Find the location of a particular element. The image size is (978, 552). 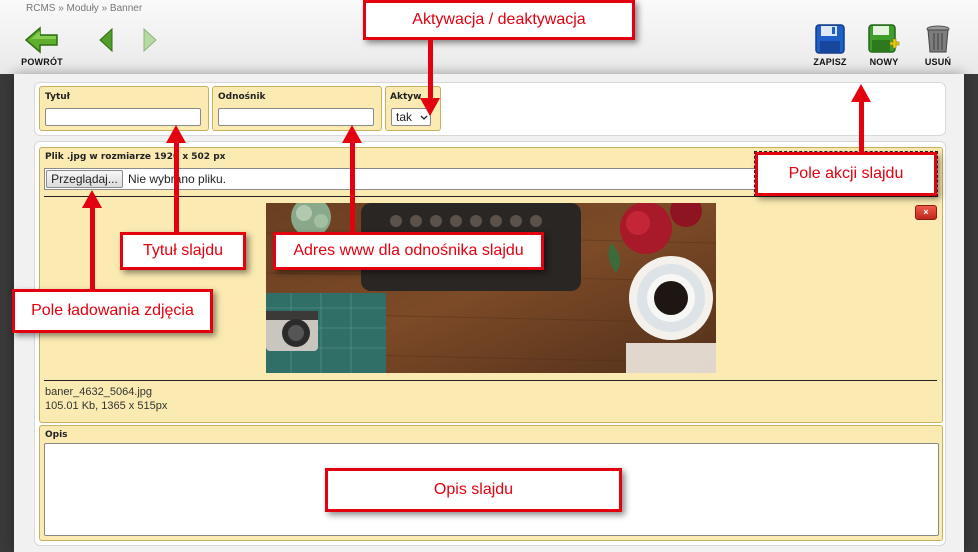

file-name: baner_4632_5064.jpg is located at coordinates (99, 392).